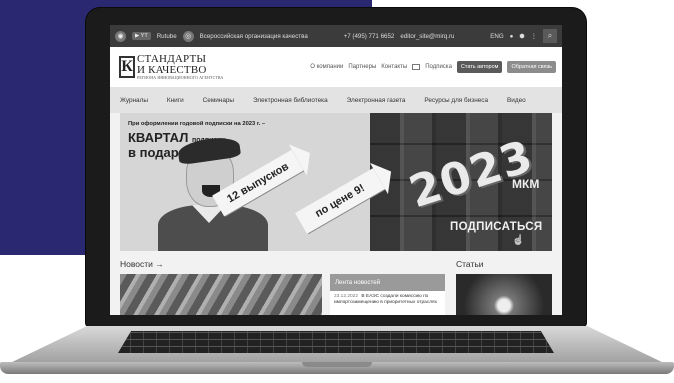 The image size is (674, 383). I want to click on nav-item-business-resources: Ресурсы для бизнеса, so click(456, 100).